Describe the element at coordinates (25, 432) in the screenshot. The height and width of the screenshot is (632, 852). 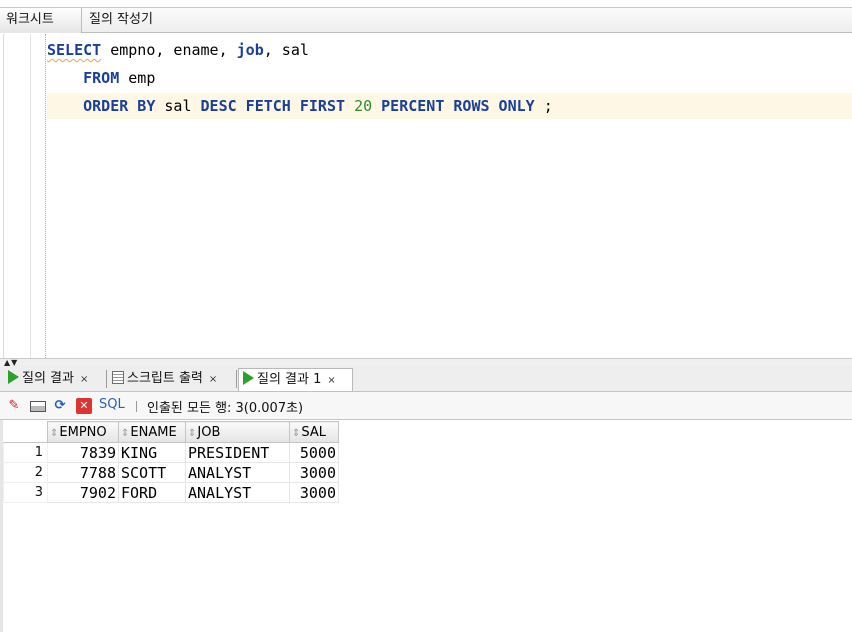
I see `row-number-header` at that location.